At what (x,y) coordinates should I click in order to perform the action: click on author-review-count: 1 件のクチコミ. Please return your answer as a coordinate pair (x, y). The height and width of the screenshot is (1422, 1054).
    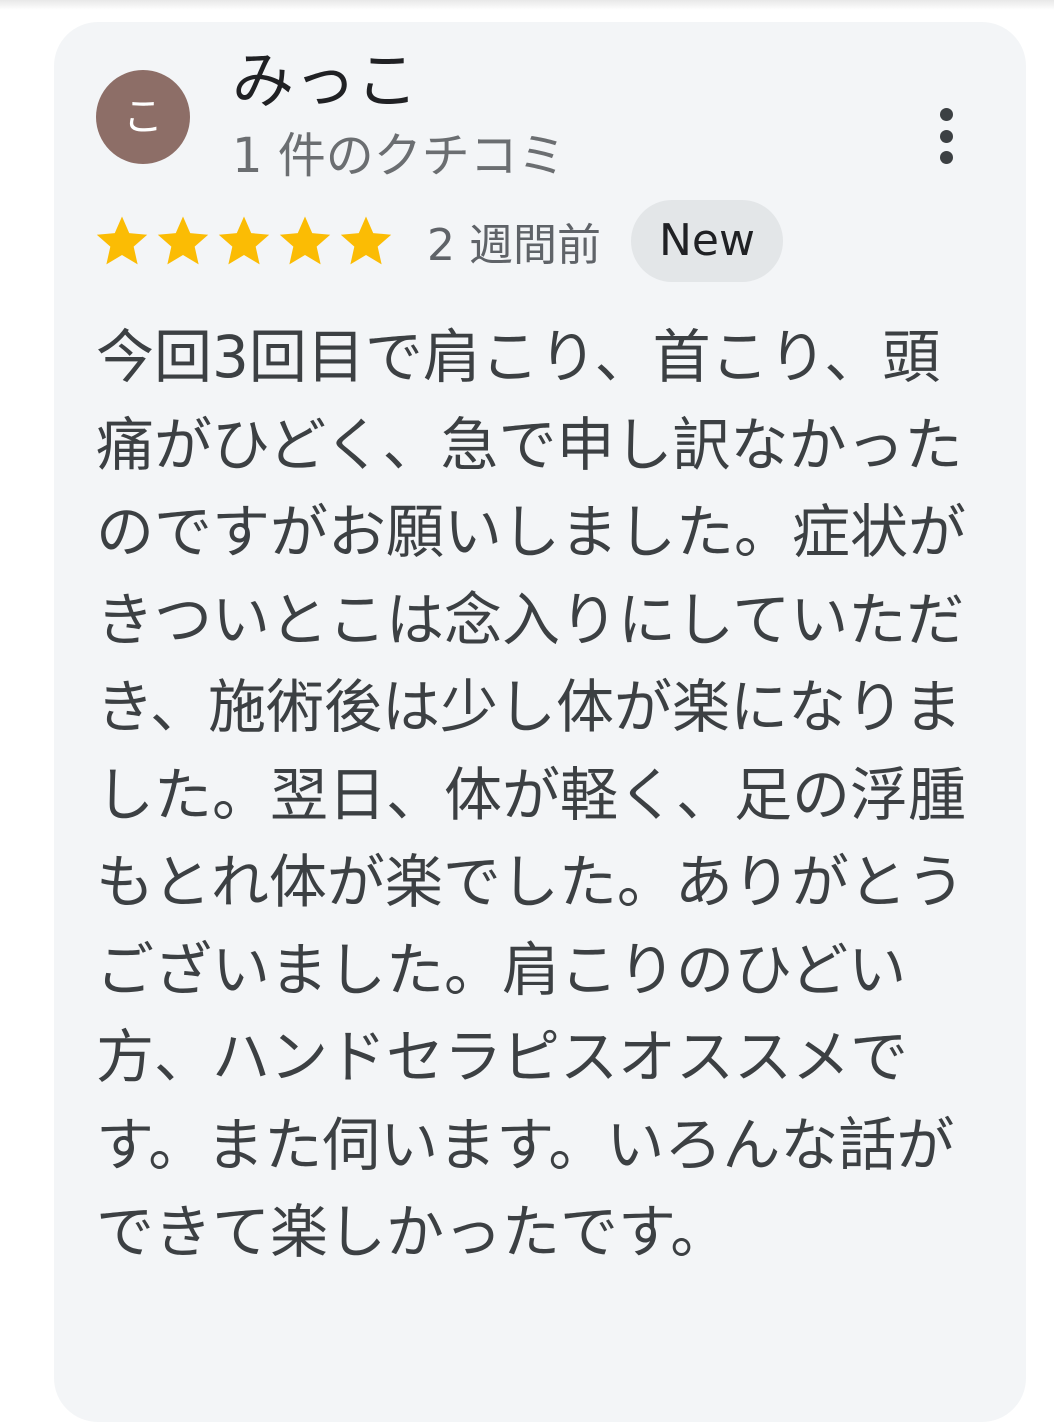
    Looking at the image, I should click on (399, 156).